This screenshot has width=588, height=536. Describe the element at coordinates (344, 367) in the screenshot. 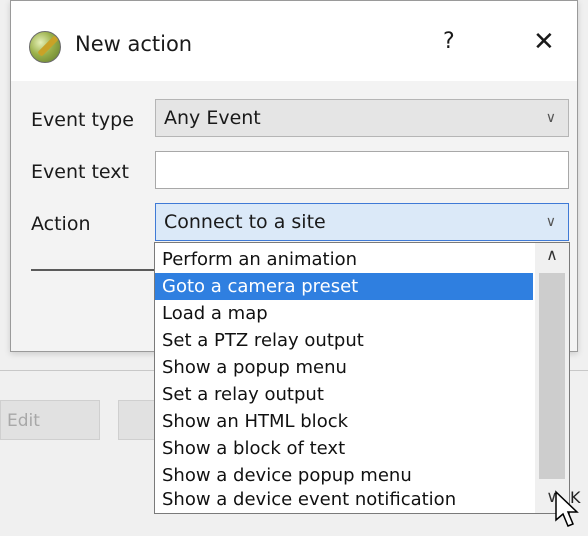

I see `dropdown-item: Show a popup menu` at that location.